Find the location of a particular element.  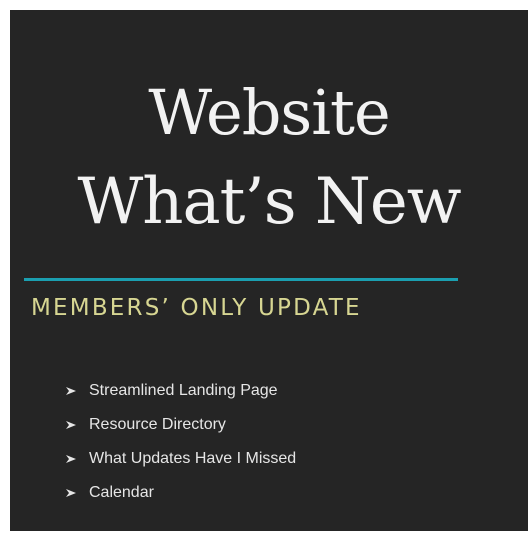

list-item: Resource Directory is located at coordinates (180, 425).